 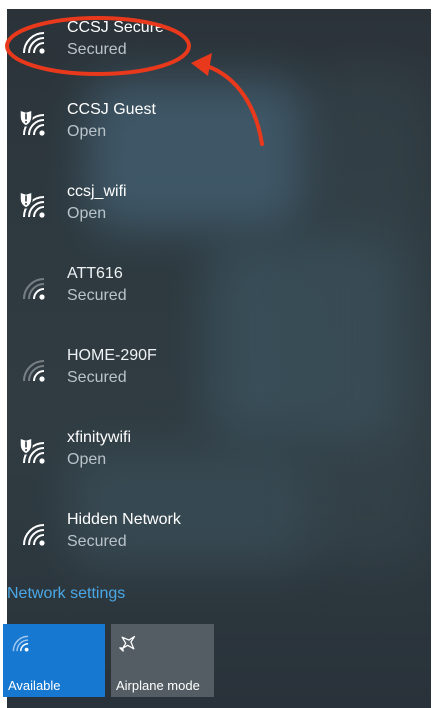 What do you see at coordinates (162, 660) in the screenshot?
I see `quick-action-airplane-mode: Airplane mode` at bounding box center [162, 660].